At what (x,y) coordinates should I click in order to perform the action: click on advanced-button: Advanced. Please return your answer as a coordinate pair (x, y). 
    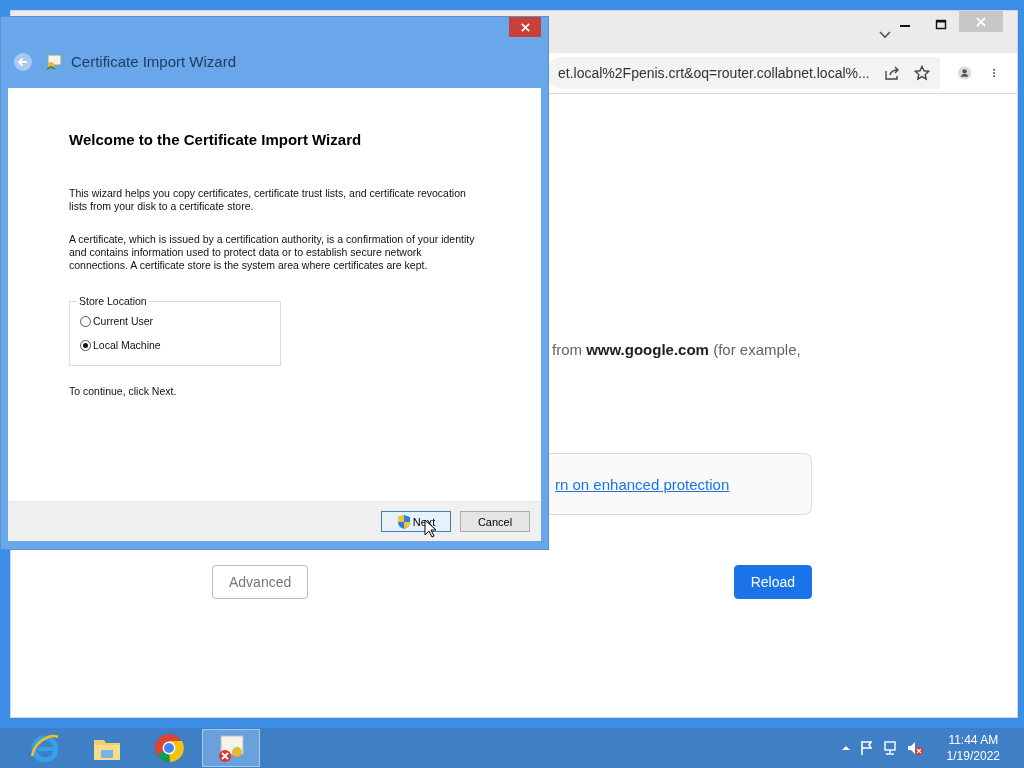
    Looking at the image, I should click on (260, 582).